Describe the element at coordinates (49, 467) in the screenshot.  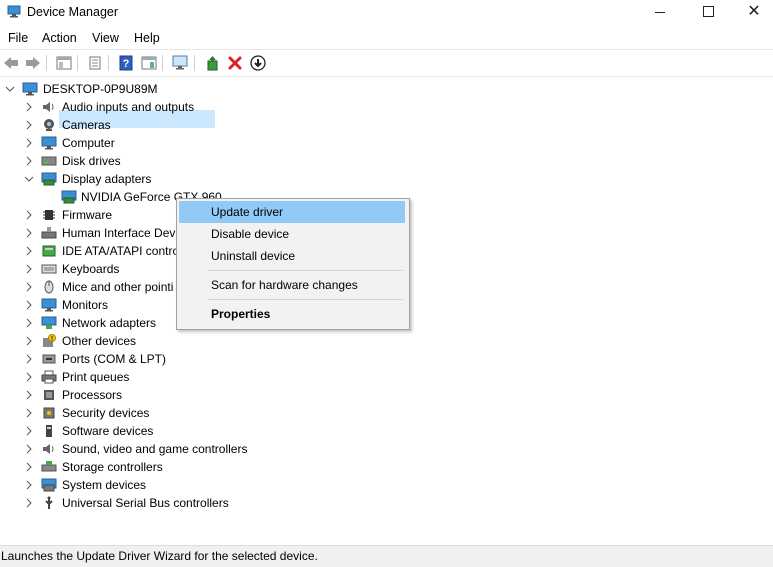
I see `storage-controller-icon` at that location.